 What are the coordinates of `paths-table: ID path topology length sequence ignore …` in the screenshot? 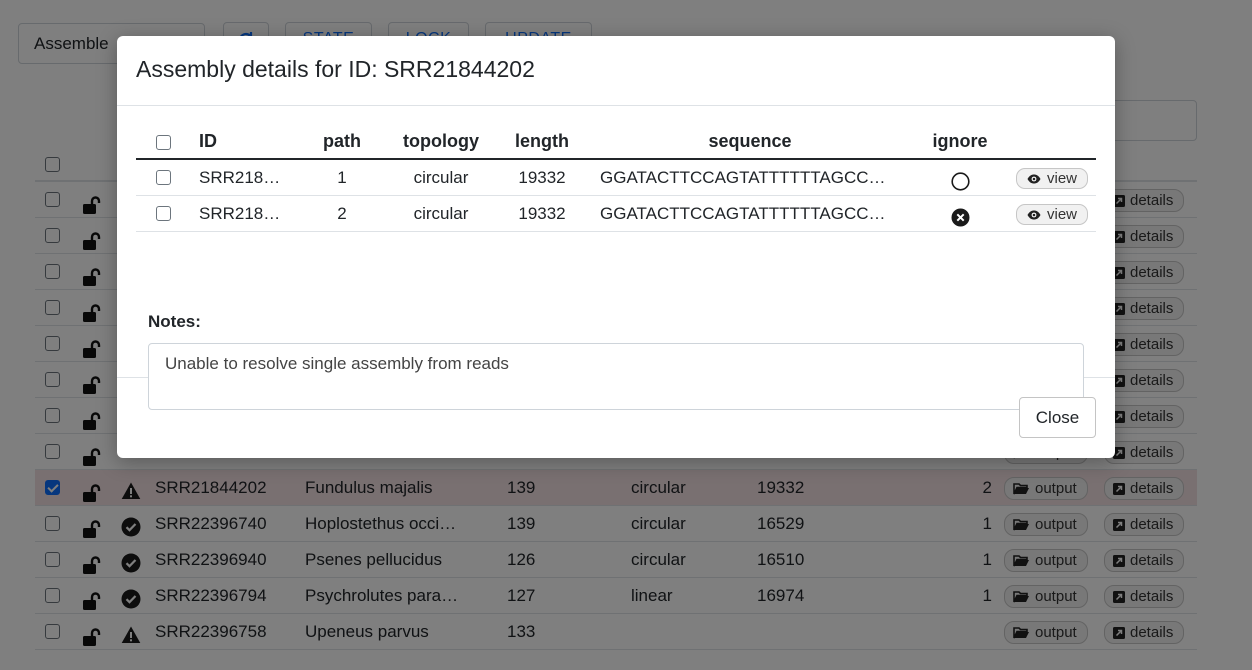 It's located at (616, 177).